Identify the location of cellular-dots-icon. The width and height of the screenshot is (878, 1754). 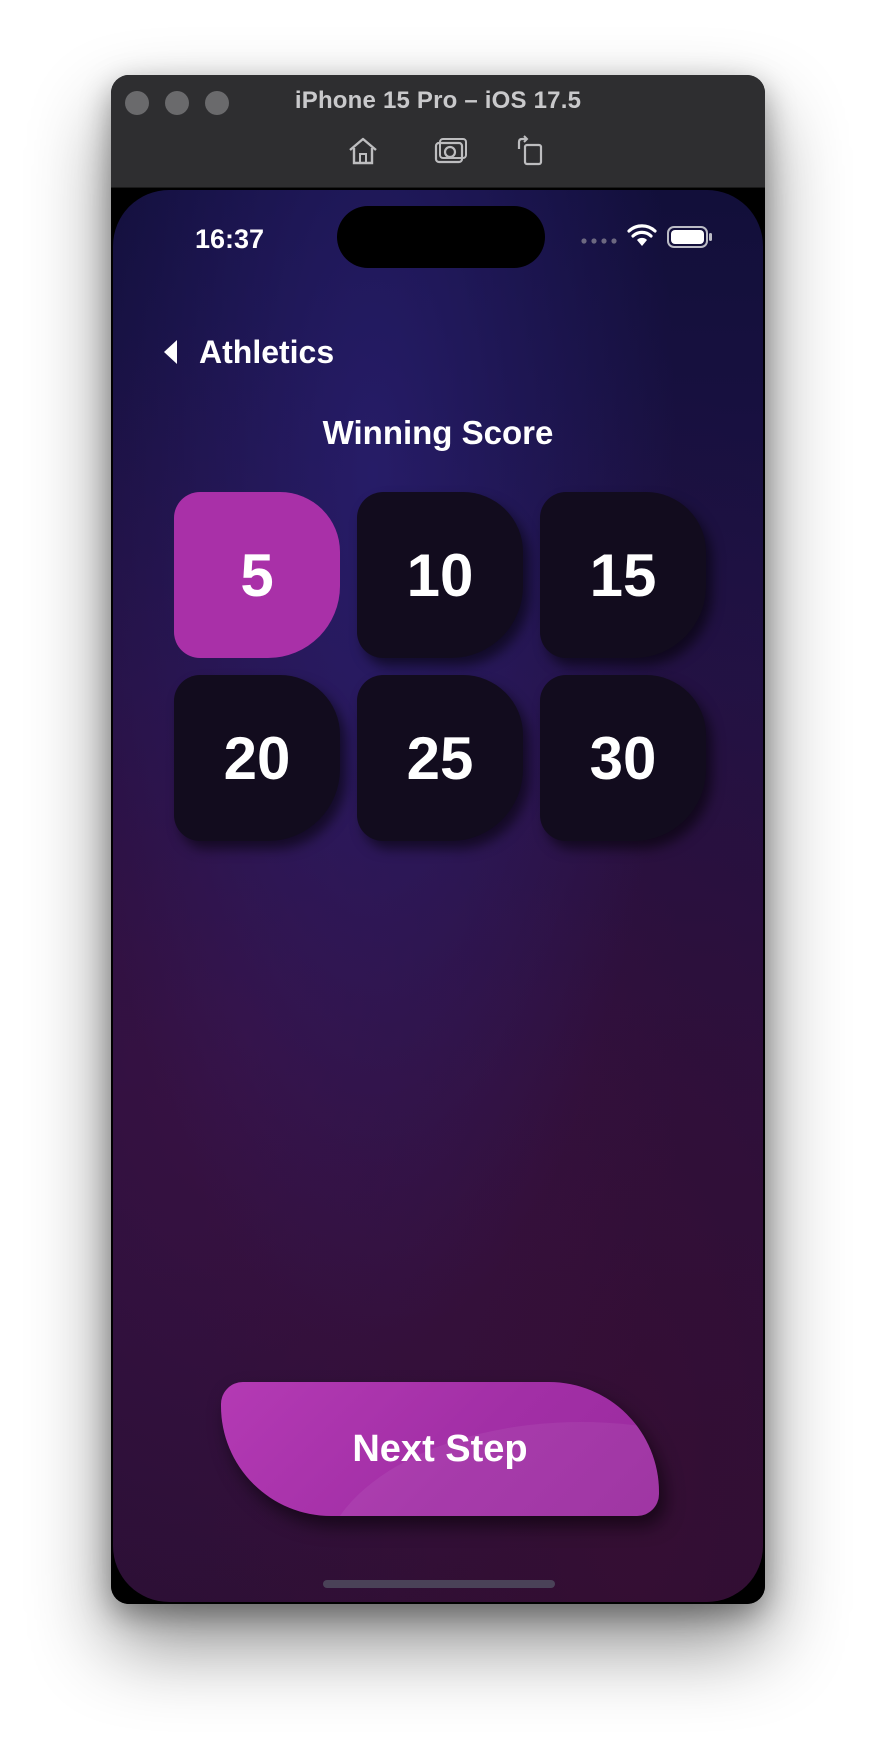
(599, 241).